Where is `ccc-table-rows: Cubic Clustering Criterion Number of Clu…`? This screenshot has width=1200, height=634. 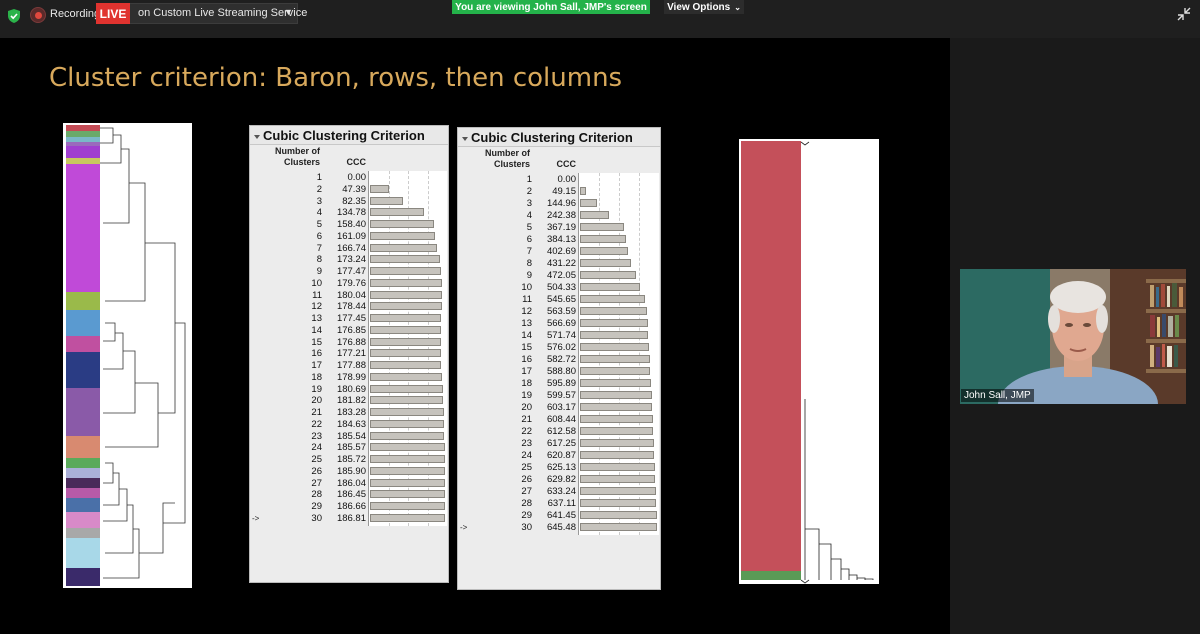
ccc-table-rows: Cubic Clustering Criterion Number of Clu… is located at coordinates (349, 354).